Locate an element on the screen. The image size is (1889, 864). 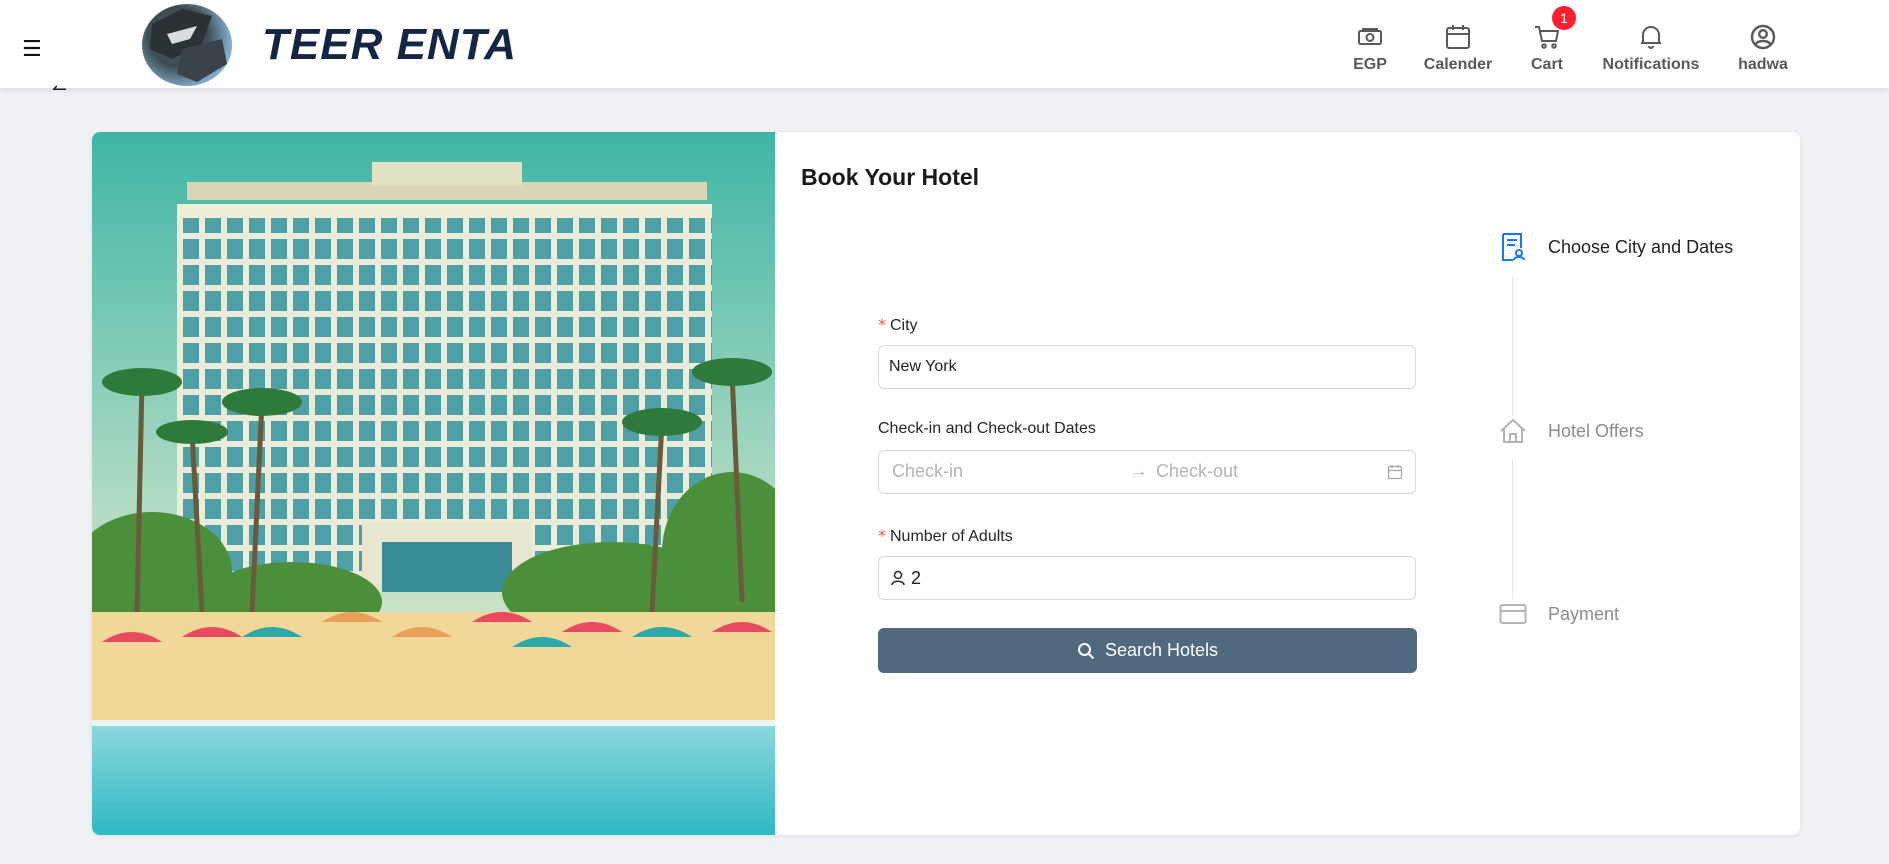
adults-label-text: Number of Adults is located at coordinates (951, 536).